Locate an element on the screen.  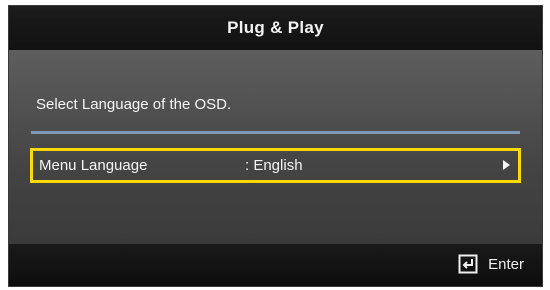
dialog-title: Plug & Play is located at coordinates (275, 27).